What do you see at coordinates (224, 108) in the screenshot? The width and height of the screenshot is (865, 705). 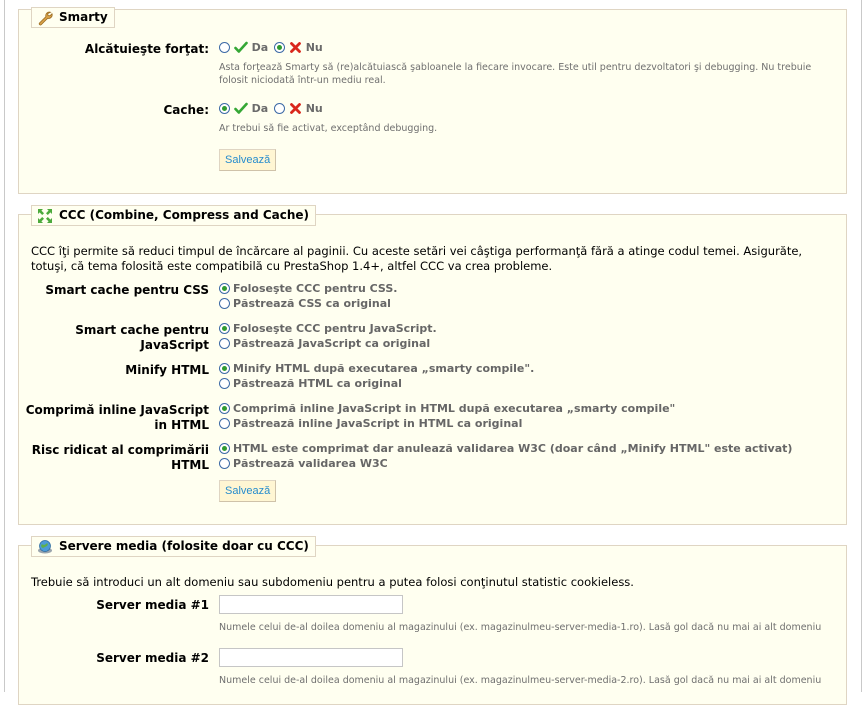 I see `cache-yes-radio` at bounding box center [224, 108].